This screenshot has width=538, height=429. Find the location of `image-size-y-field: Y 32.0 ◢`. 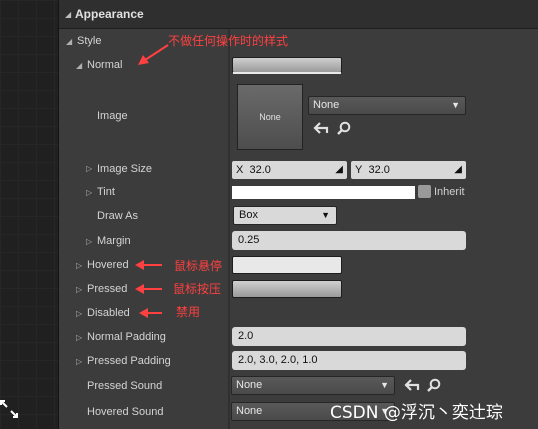

image-size-y-field: Y 32.0 ◢ is located at coordinates (408, 170).